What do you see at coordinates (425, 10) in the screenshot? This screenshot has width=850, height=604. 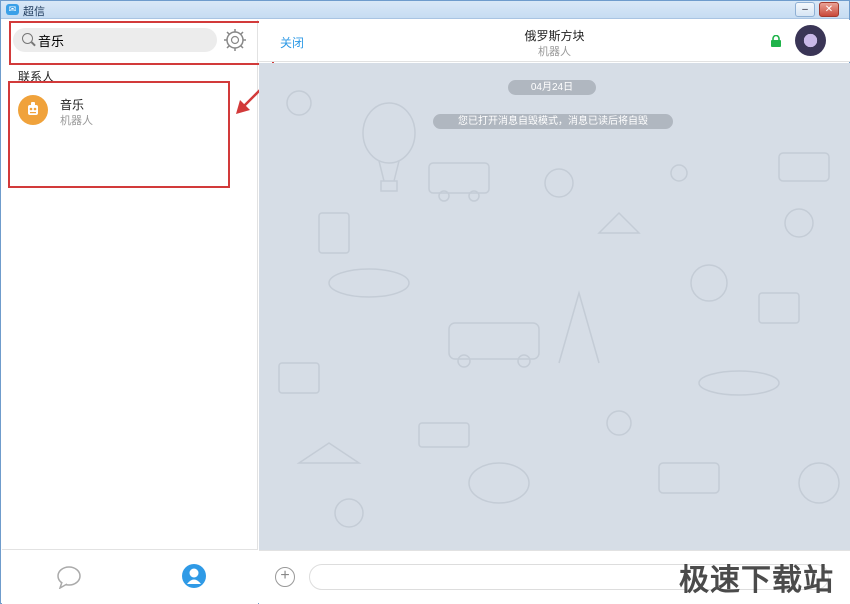 I see `title-bar: ✉ 超信 – ✕` at bounding box center [425, 10].